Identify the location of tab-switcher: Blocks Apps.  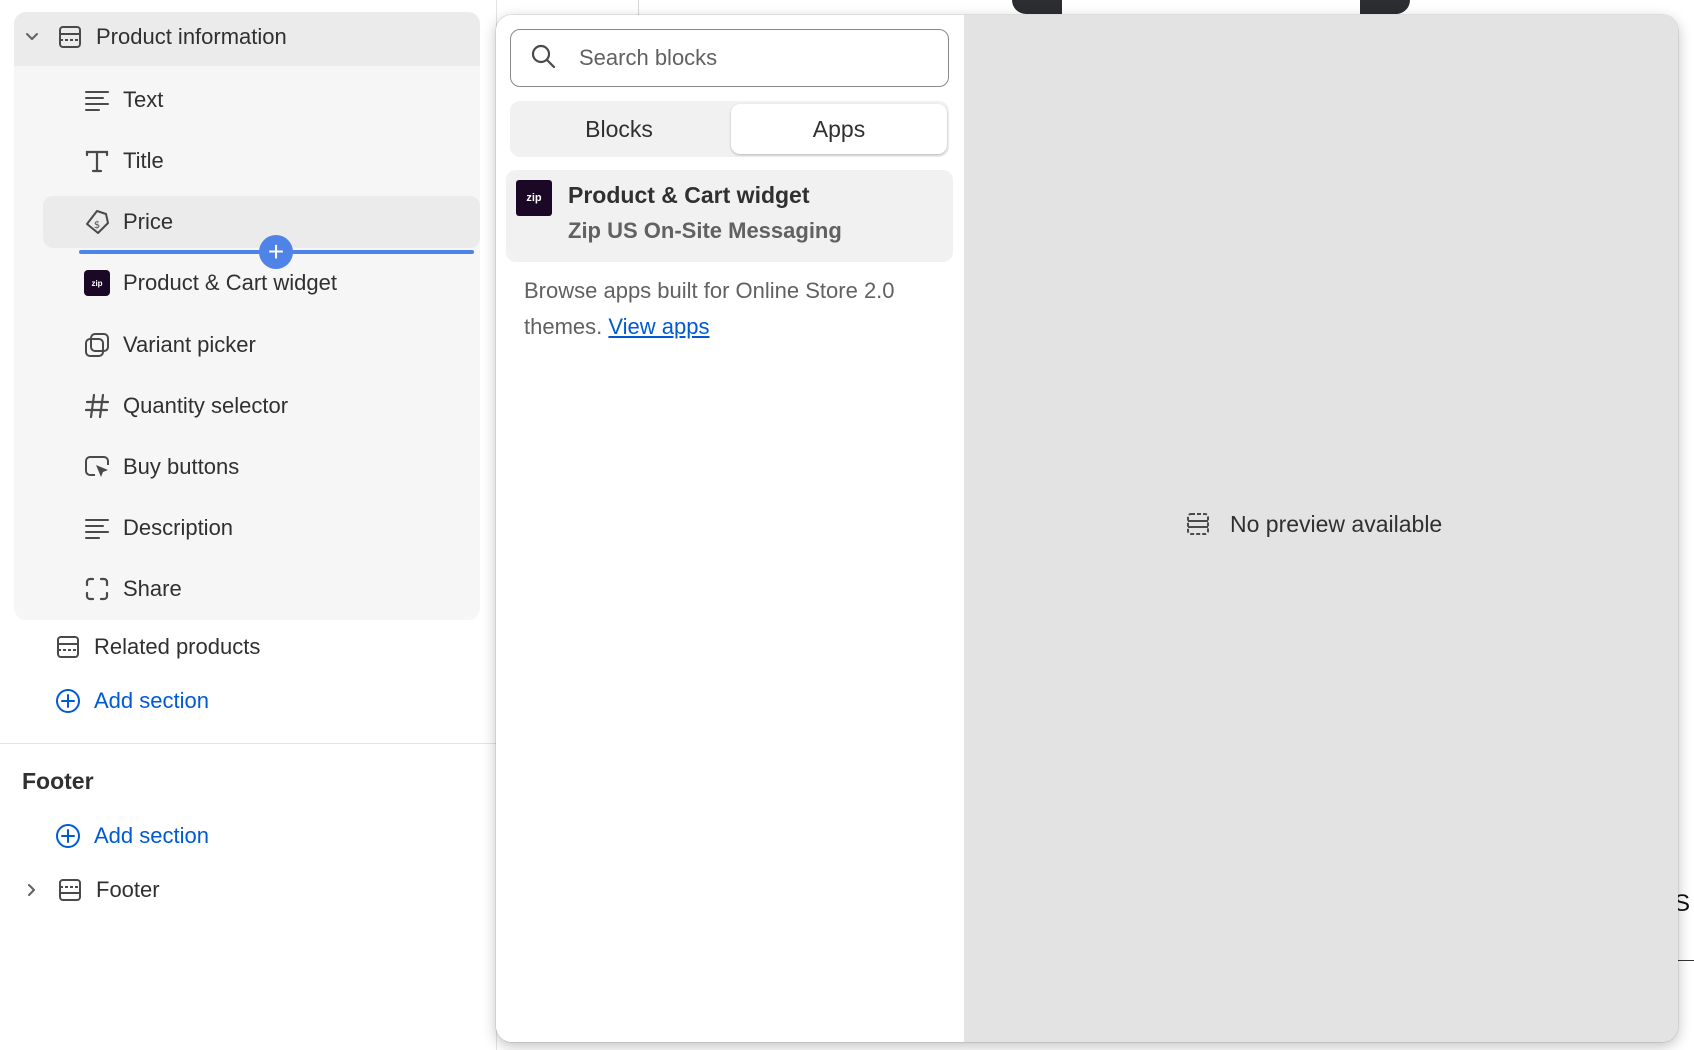
(729, 129).